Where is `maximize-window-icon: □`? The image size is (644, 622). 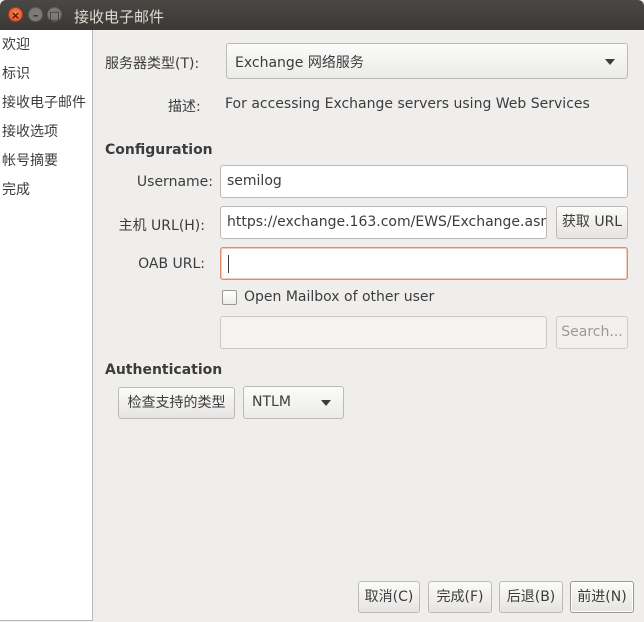 maximize-window-icon: □ is located at coordinates (54, 14).